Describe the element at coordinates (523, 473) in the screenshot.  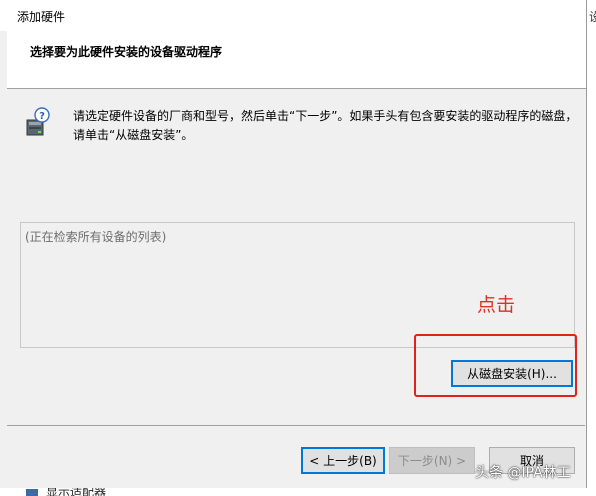
I see `watermark: 头条 @IPA林工` at that location.